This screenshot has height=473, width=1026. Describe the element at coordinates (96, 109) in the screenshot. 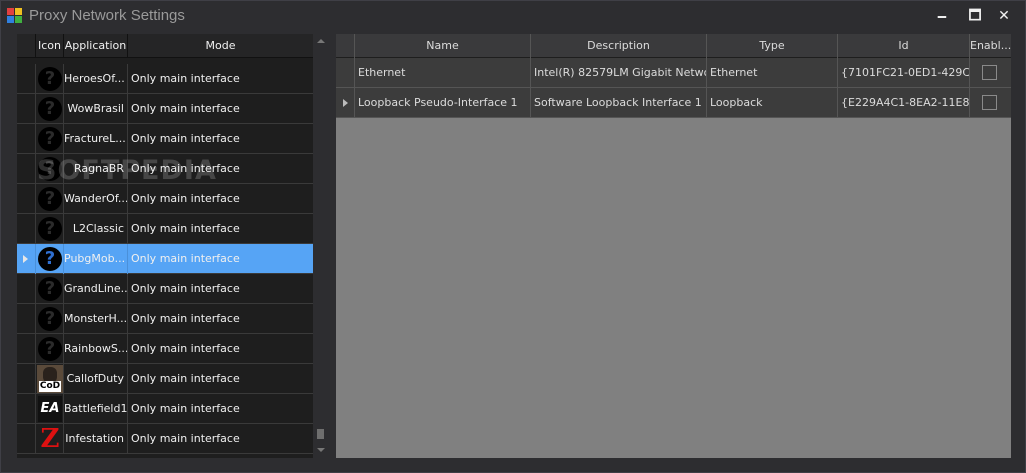

I see `application-name: WowBrasil` at that location.